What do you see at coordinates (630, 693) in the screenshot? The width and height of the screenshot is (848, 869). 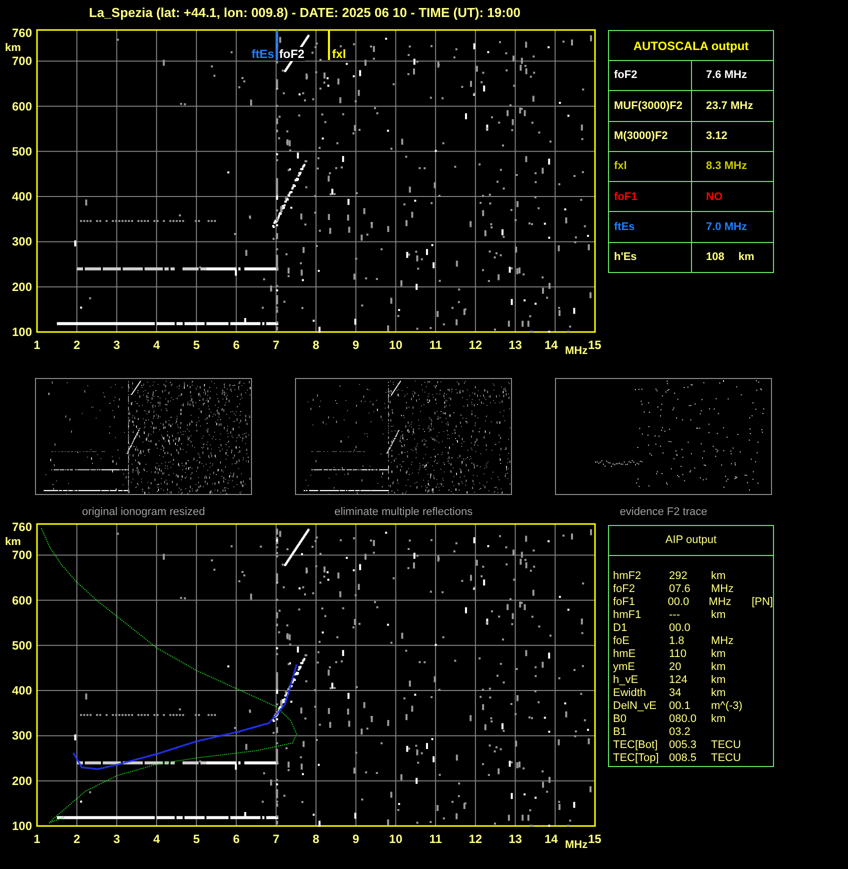 I see `aip-name: Ewidth` at bounding box center [630, 693].